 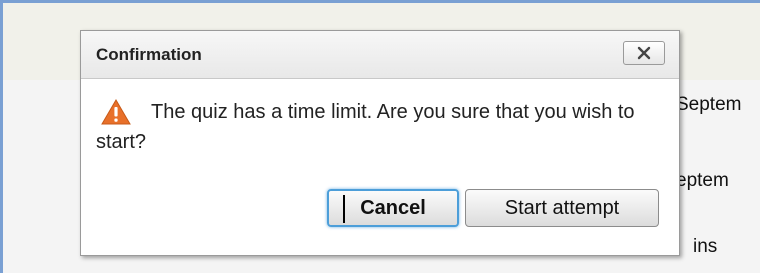 What do you see at coordinates (702, 180) in the screenshot?
I see `background-text-2: eptem` at bounding box center [702, 180].